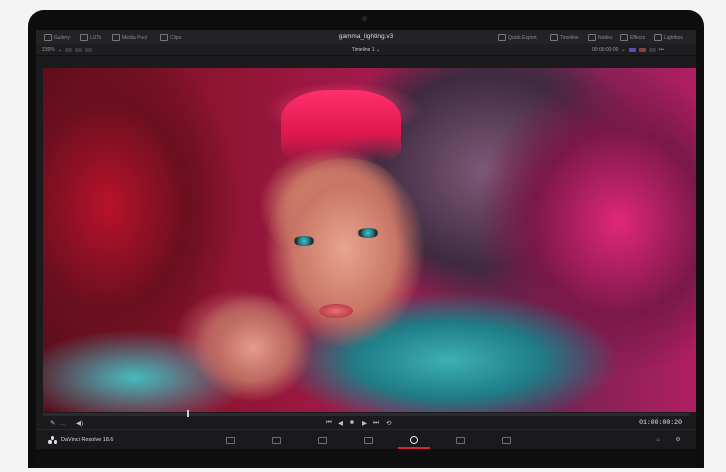  I want to click on go-to-start-icon: ⏮, so click(329, 423).